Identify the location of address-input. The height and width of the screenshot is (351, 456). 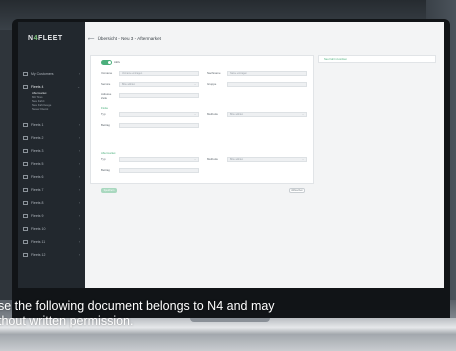
(159, 95).